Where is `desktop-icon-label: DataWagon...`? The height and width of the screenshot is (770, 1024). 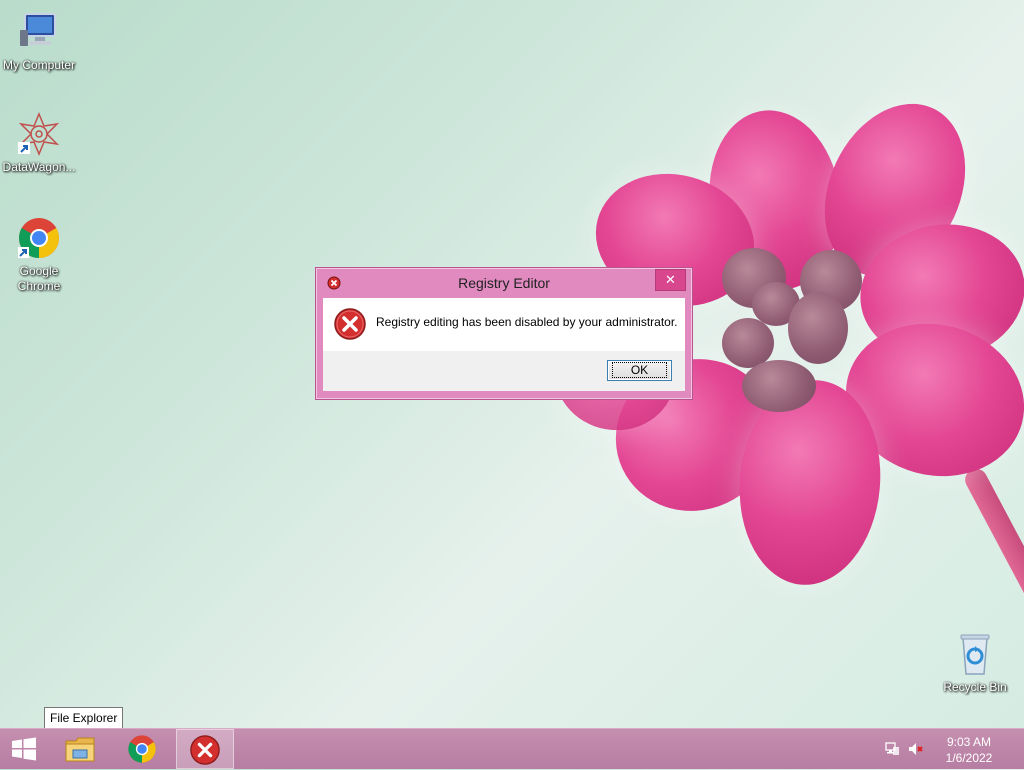
desktop-icon-label: DataWagon... is located at coordinates (39, 167).